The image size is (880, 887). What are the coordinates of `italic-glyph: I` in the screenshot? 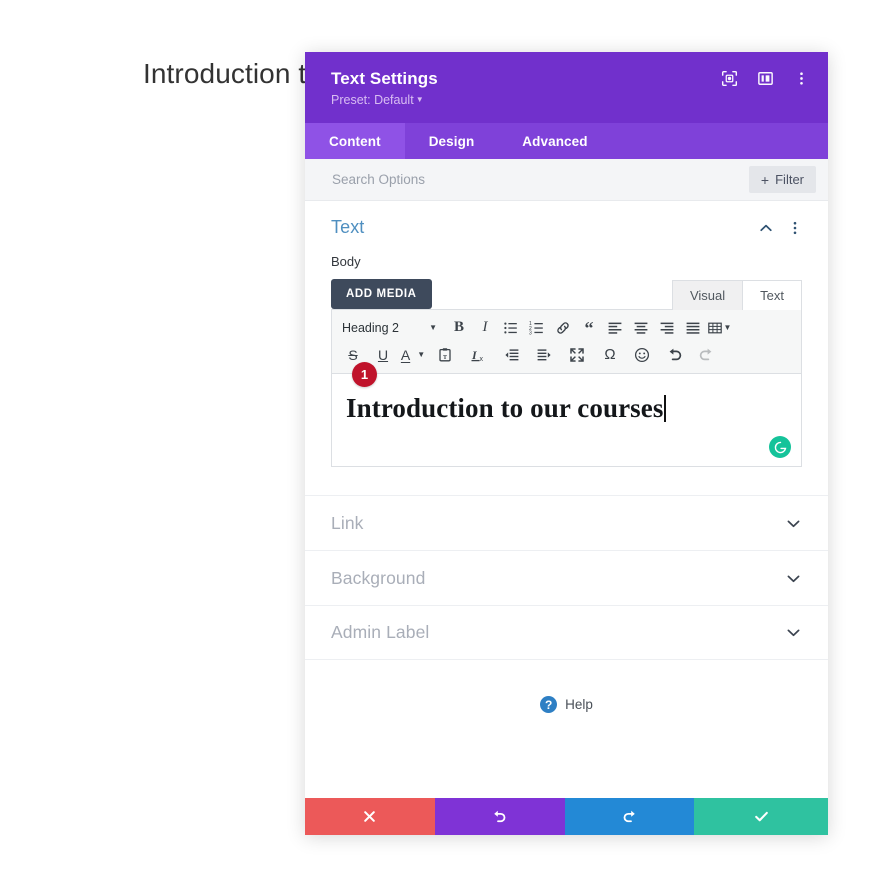 It's located at (485, 327).